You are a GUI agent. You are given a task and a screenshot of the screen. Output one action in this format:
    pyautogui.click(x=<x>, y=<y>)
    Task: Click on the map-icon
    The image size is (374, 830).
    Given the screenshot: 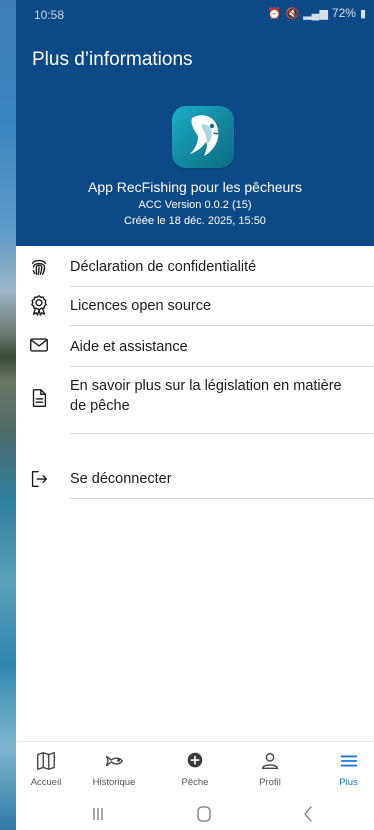 What is the action you would take?
    pyautogui.click(x=46, y=761)
    